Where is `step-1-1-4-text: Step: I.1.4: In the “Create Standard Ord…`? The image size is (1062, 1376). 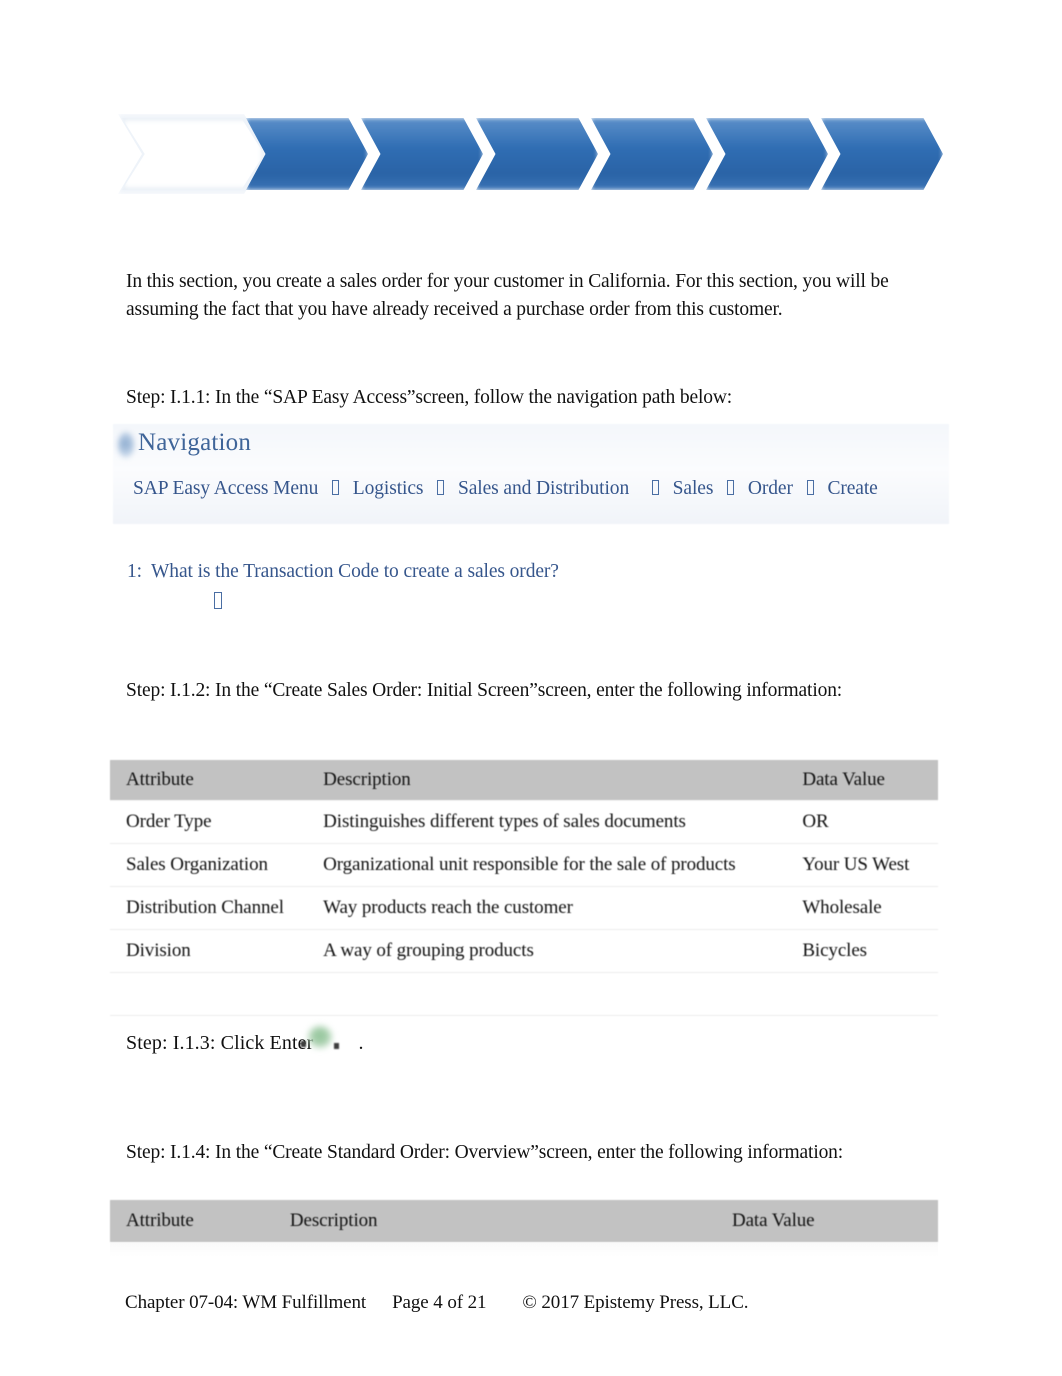 step-1-1-4-text: Step: I.1.4: In the “Create Standard Ord… is located at coordinates (485, 1152).